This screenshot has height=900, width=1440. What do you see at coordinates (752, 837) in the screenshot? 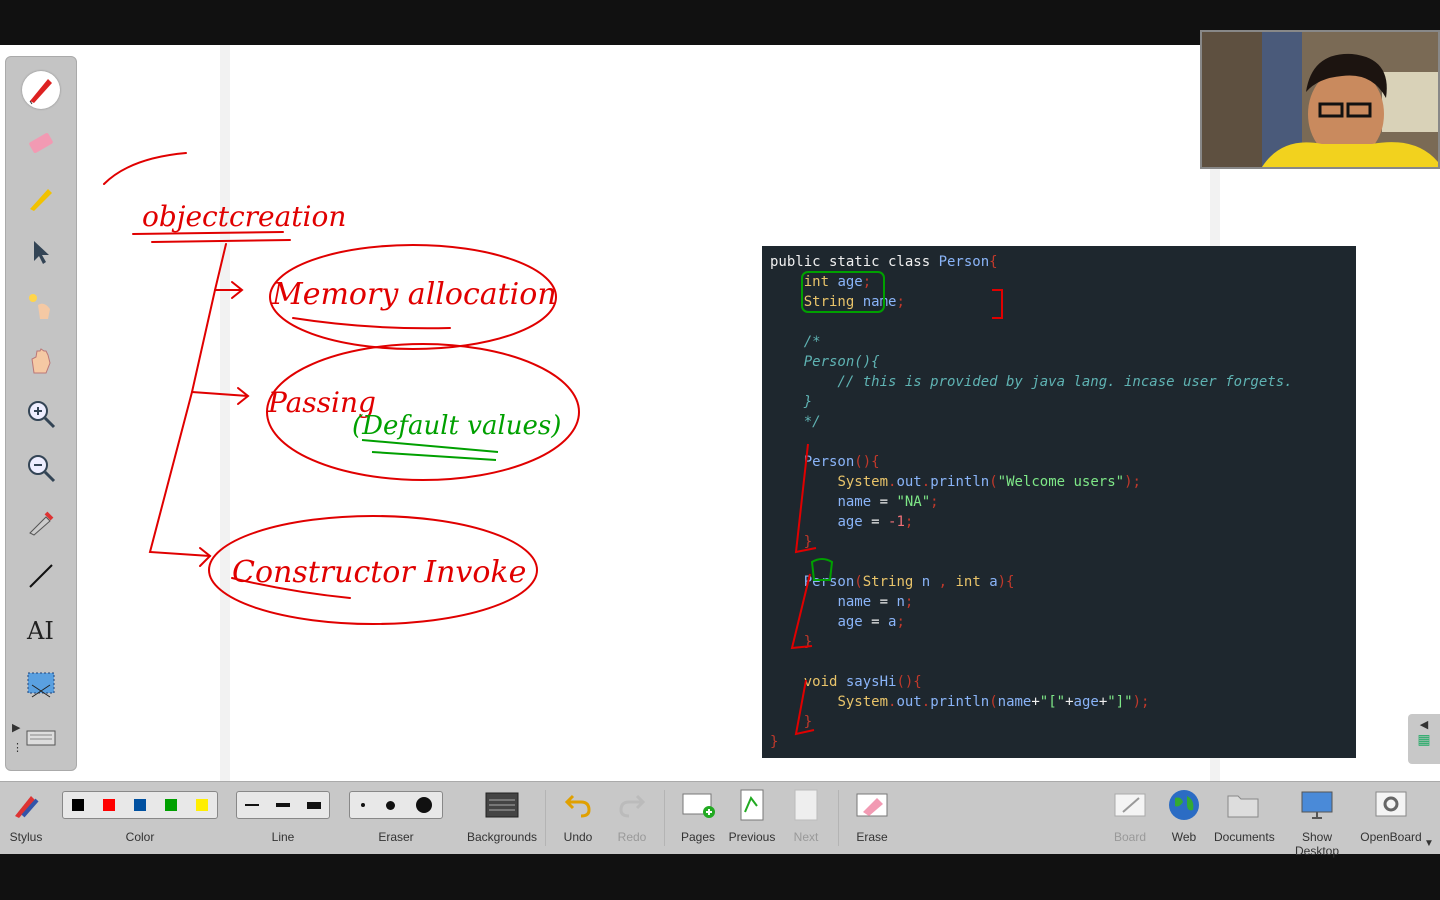
I see `previous-label: Previous` at bounding box center [752, 837].